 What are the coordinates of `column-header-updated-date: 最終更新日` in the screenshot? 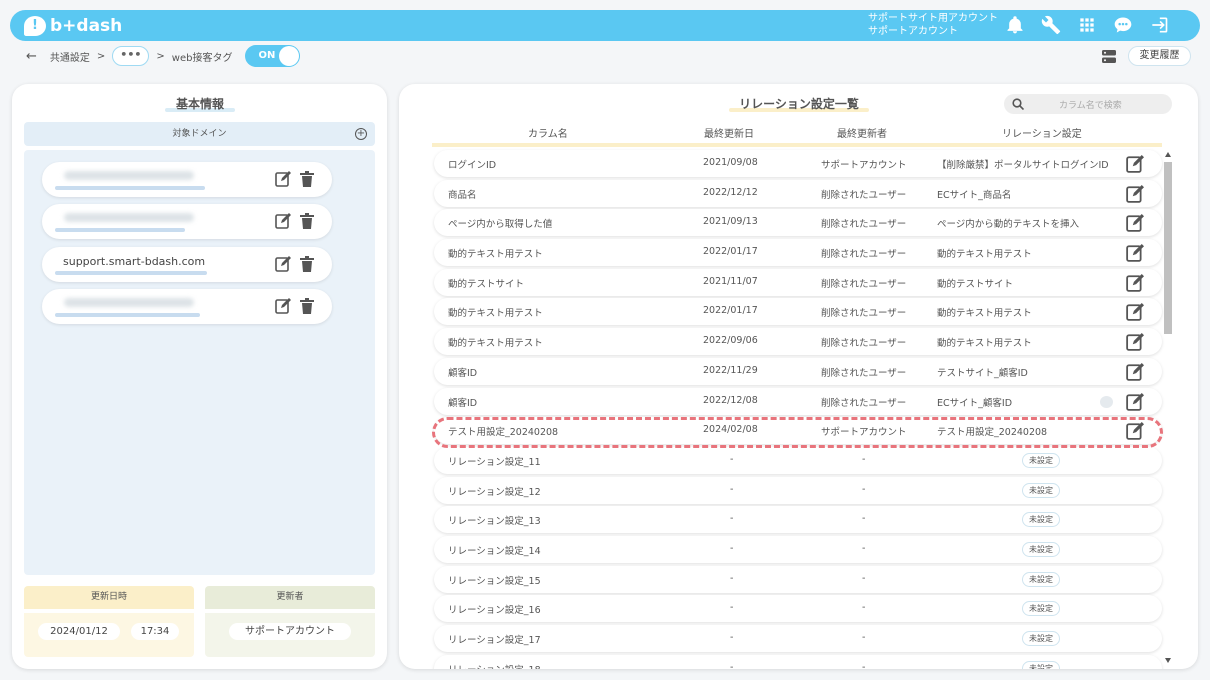 It's located at (729, 132).